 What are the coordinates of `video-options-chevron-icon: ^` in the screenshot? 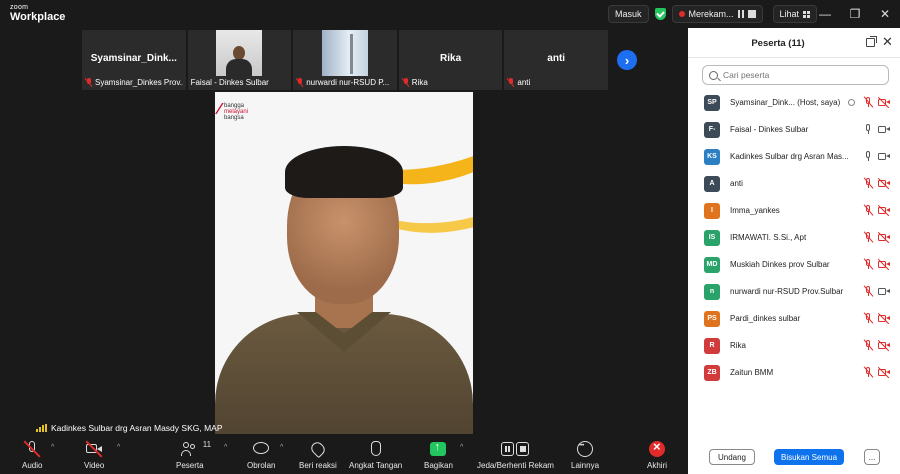 It's located at (118, 447).